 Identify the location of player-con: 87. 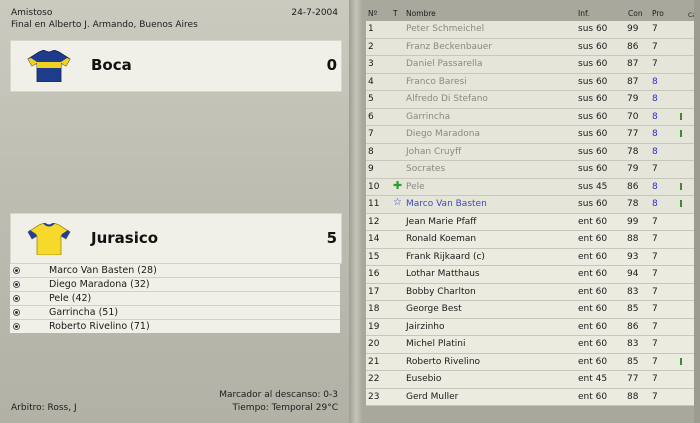
(633, 64).